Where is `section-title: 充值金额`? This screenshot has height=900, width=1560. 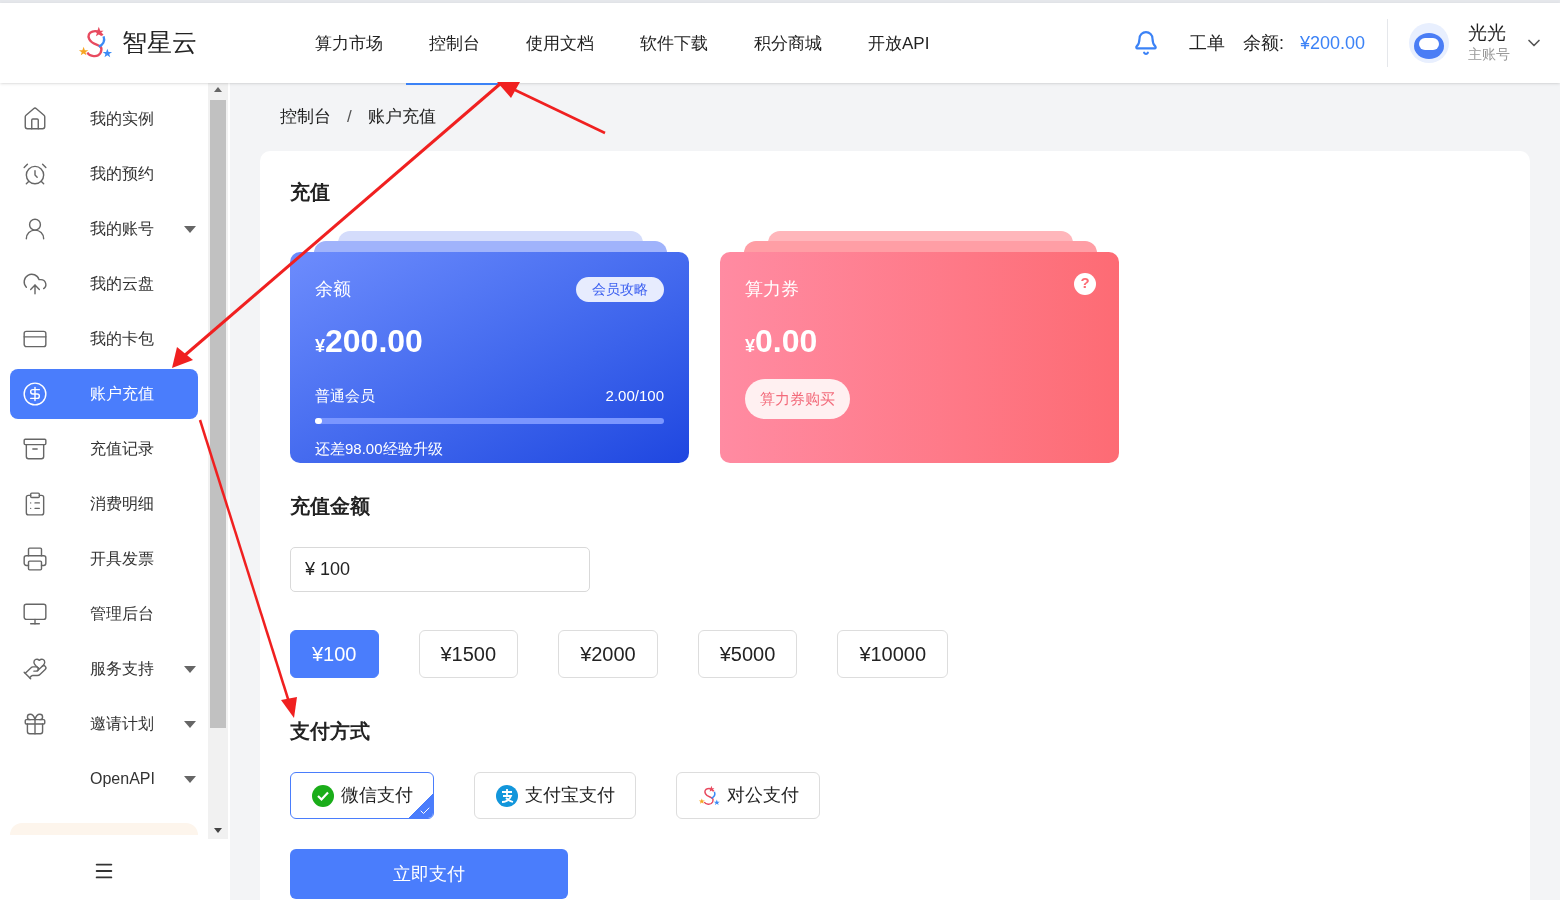
section-title: 充值金额 is located at coordinates (330, 506).